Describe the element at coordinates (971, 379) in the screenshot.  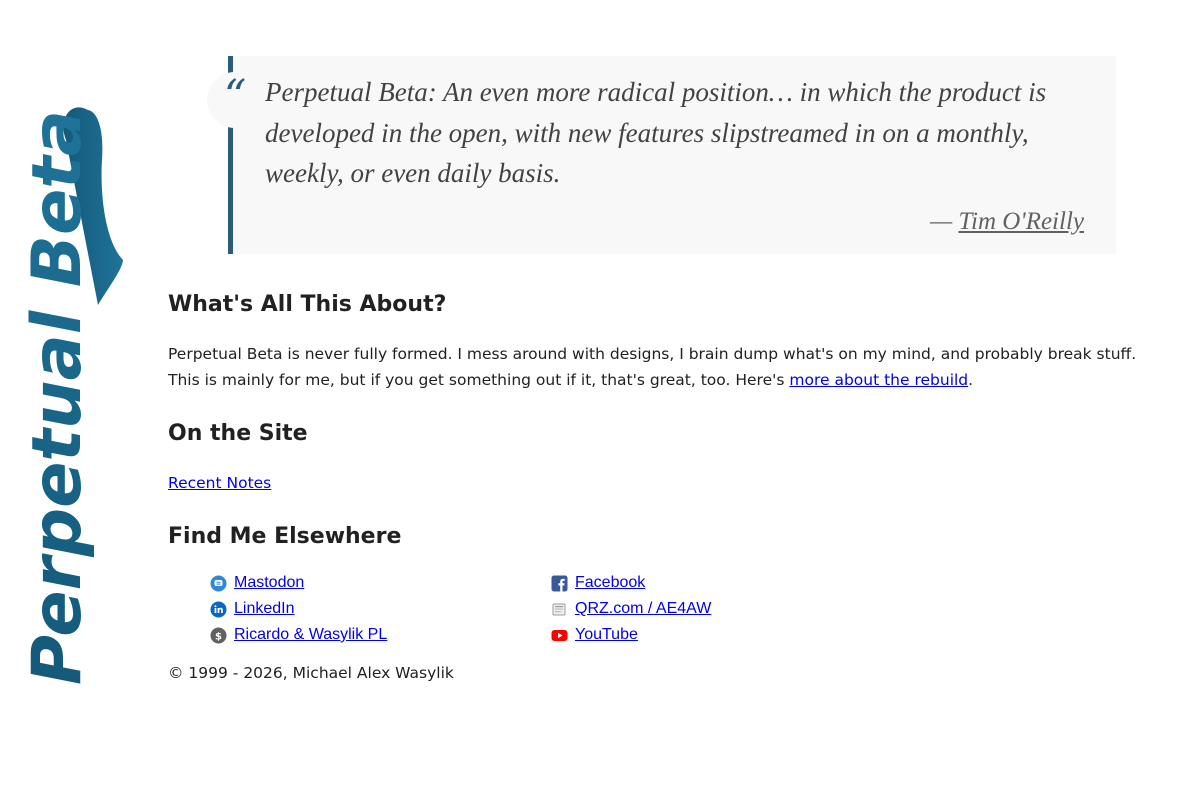
I see `about-end: .` at that location.